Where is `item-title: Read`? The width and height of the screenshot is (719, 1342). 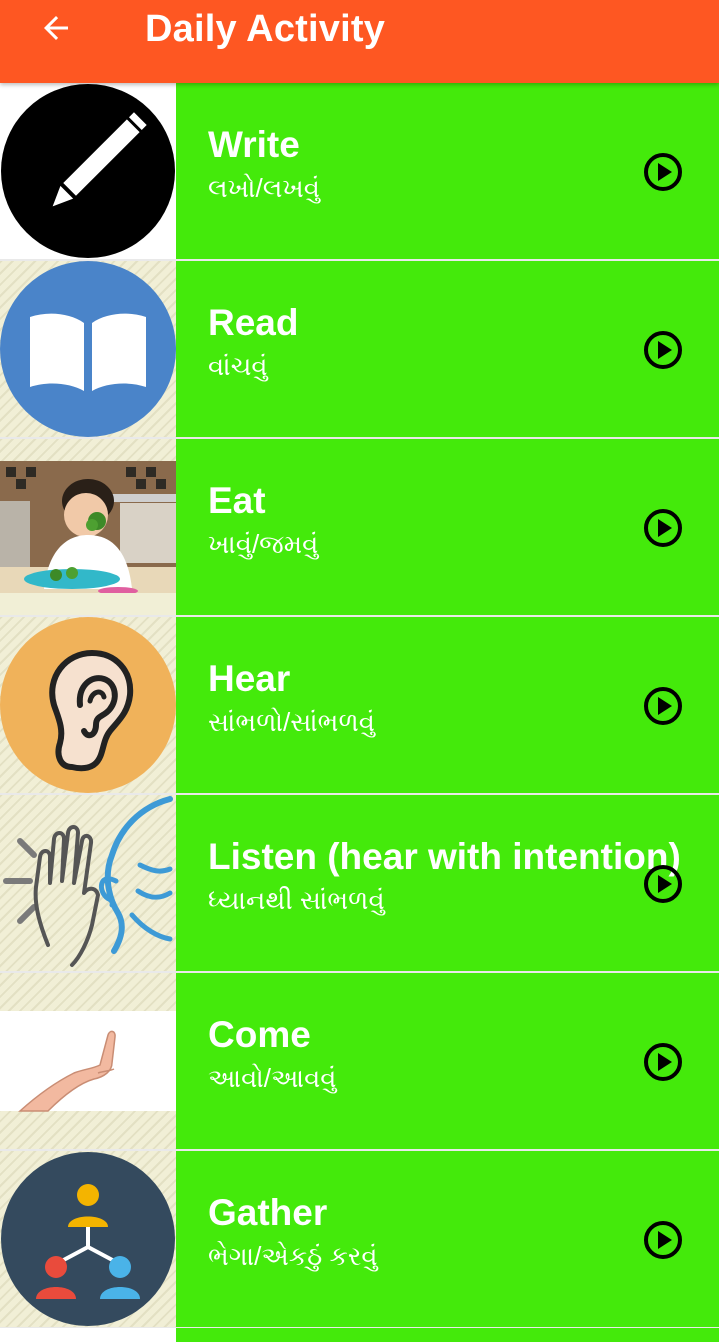 item-title: Read is located at coordinates (253, 322).